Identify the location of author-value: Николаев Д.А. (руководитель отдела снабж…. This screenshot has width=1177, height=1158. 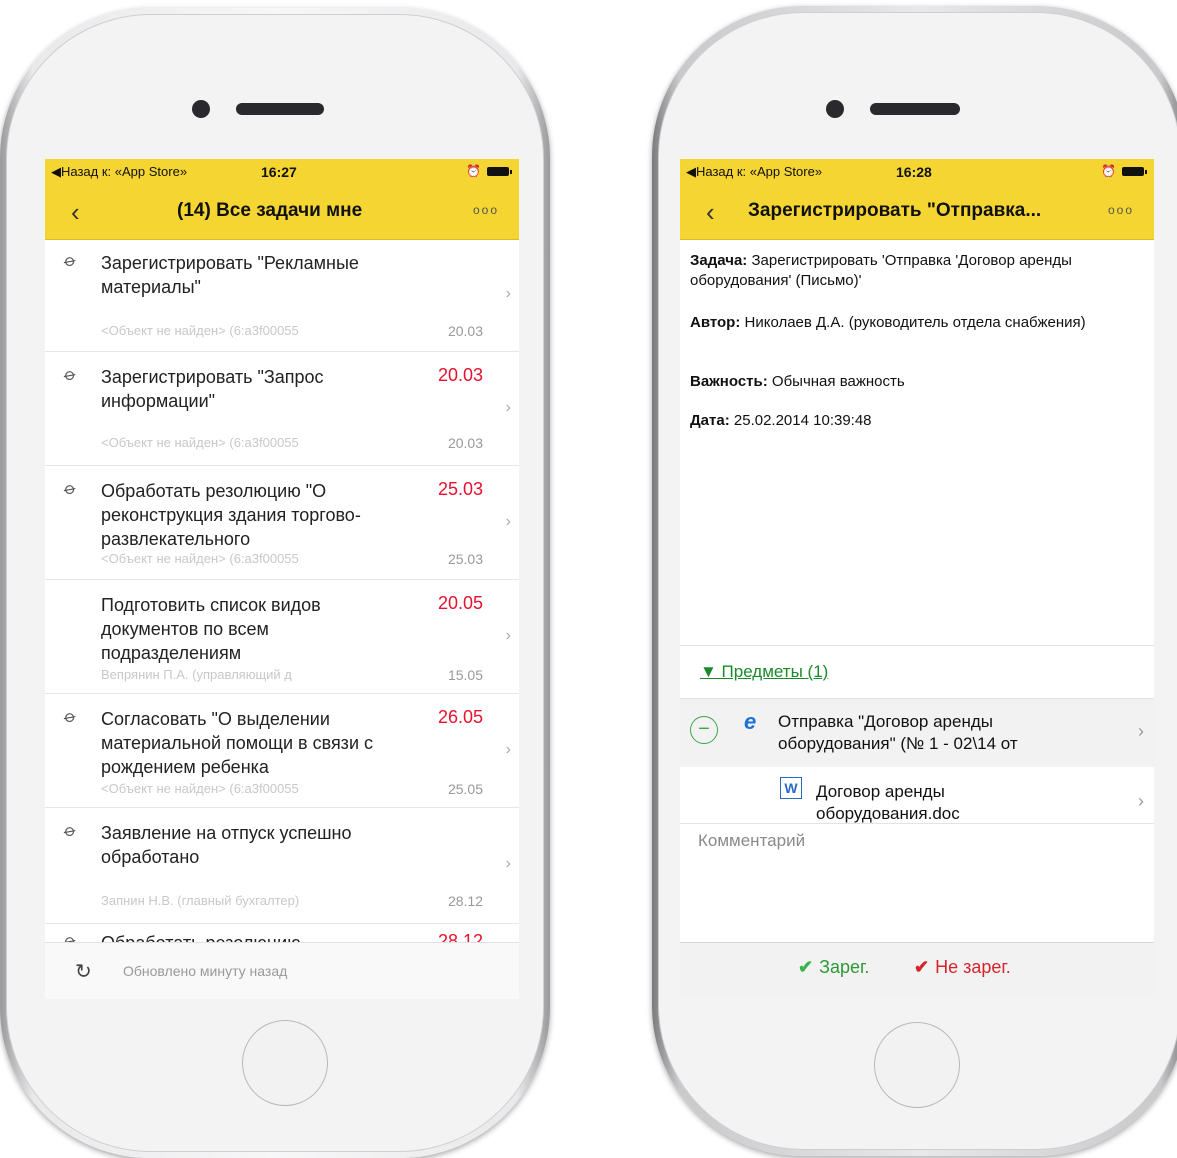
(915, 322).